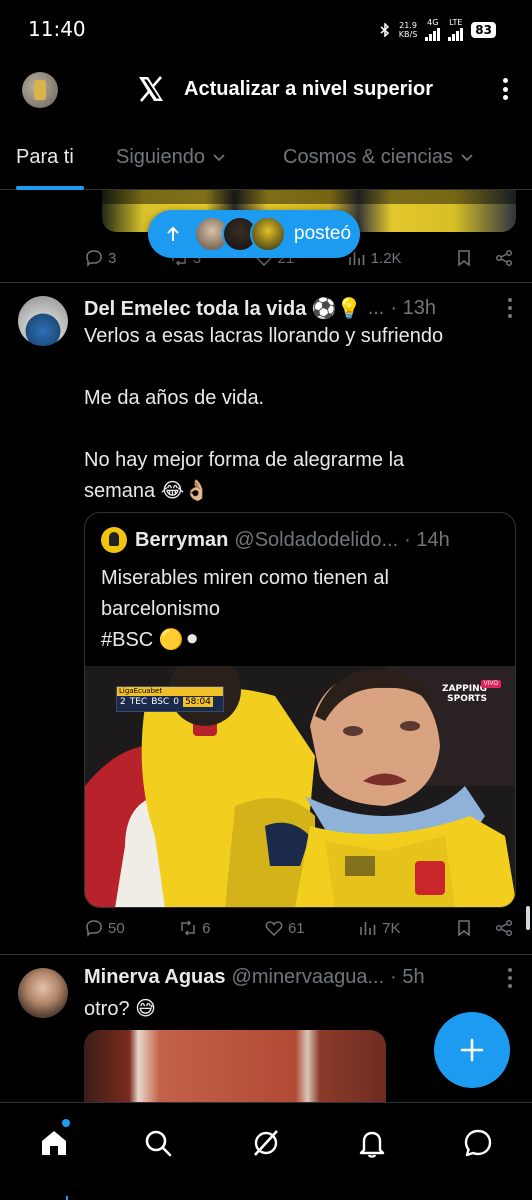 The height and width of the screenshot is (1200, 532). I want to click on net-speed-unit: KB/S, so click(408, 34).